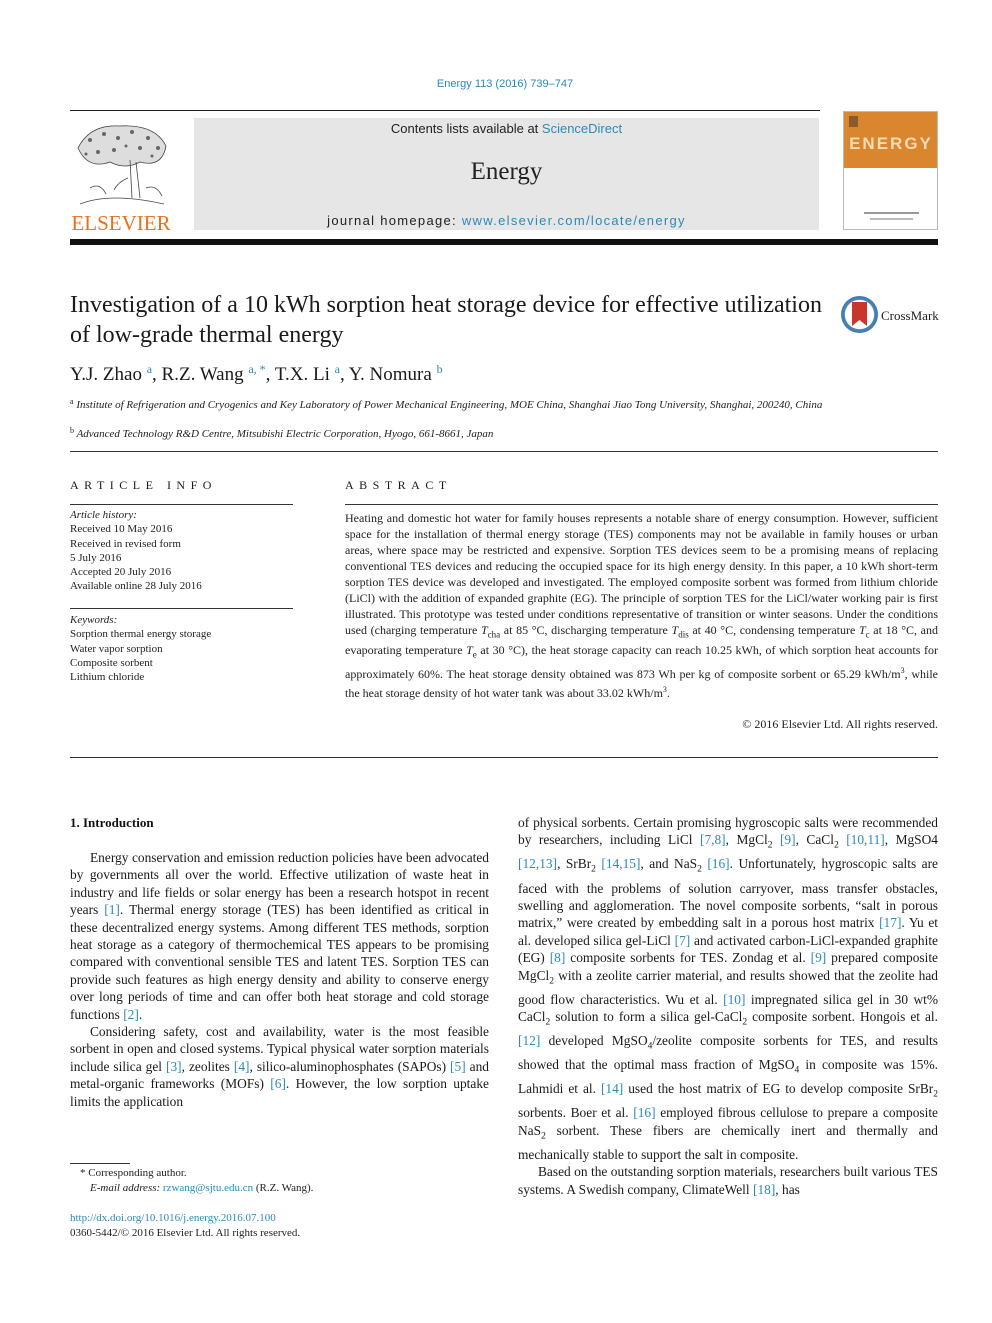  Describe the element at coordinates (574, 220) in the screenshot. I see `journal-homepage-link: www.elsevier.com/locate/energy` at that location.